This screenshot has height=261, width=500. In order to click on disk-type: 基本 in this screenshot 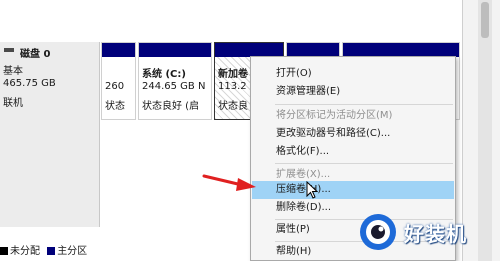, I will do `click(13, 71)`.